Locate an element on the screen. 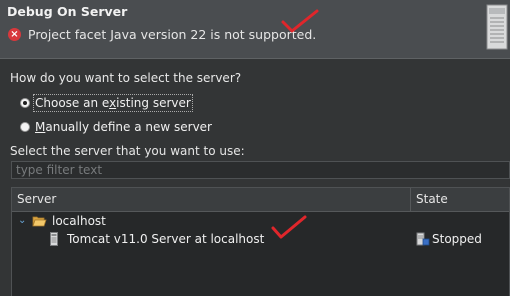 The width and height of the screenshot is (510, 296). chevron-down-icon: ⌄ is located at coordinates (22, 221).